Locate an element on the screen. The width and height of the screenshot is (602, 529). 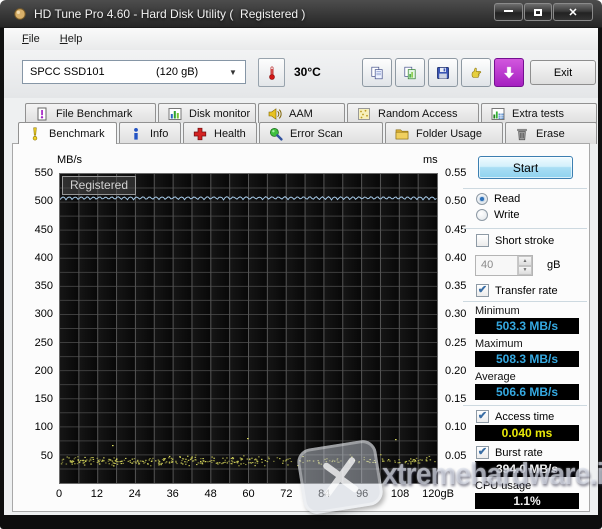
hand-icon is located at coordinates (476, 73).